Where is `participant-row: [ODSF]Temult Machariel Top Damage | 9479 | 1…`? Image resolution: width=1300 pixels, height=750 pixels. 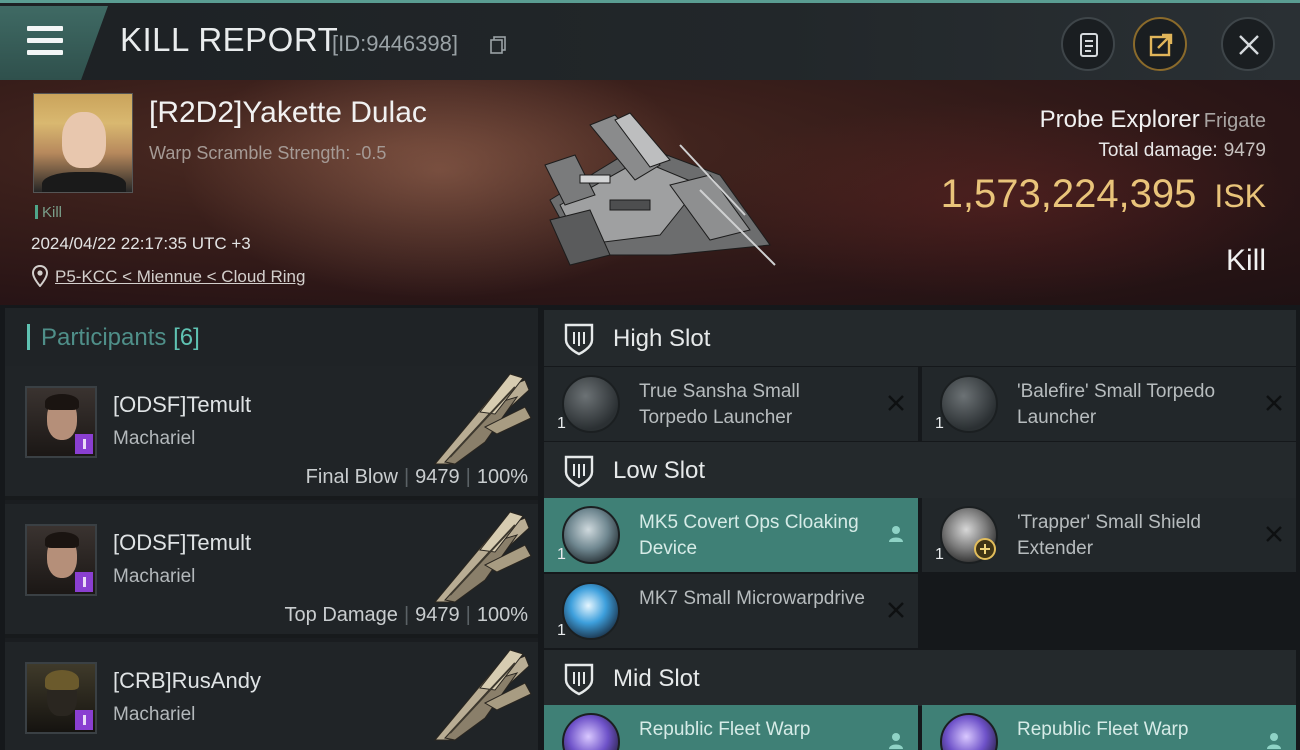 participant-row: [ODSF]Temult Machariel Top Damage | 9479 | 1… is located at coordinates (271, 571).